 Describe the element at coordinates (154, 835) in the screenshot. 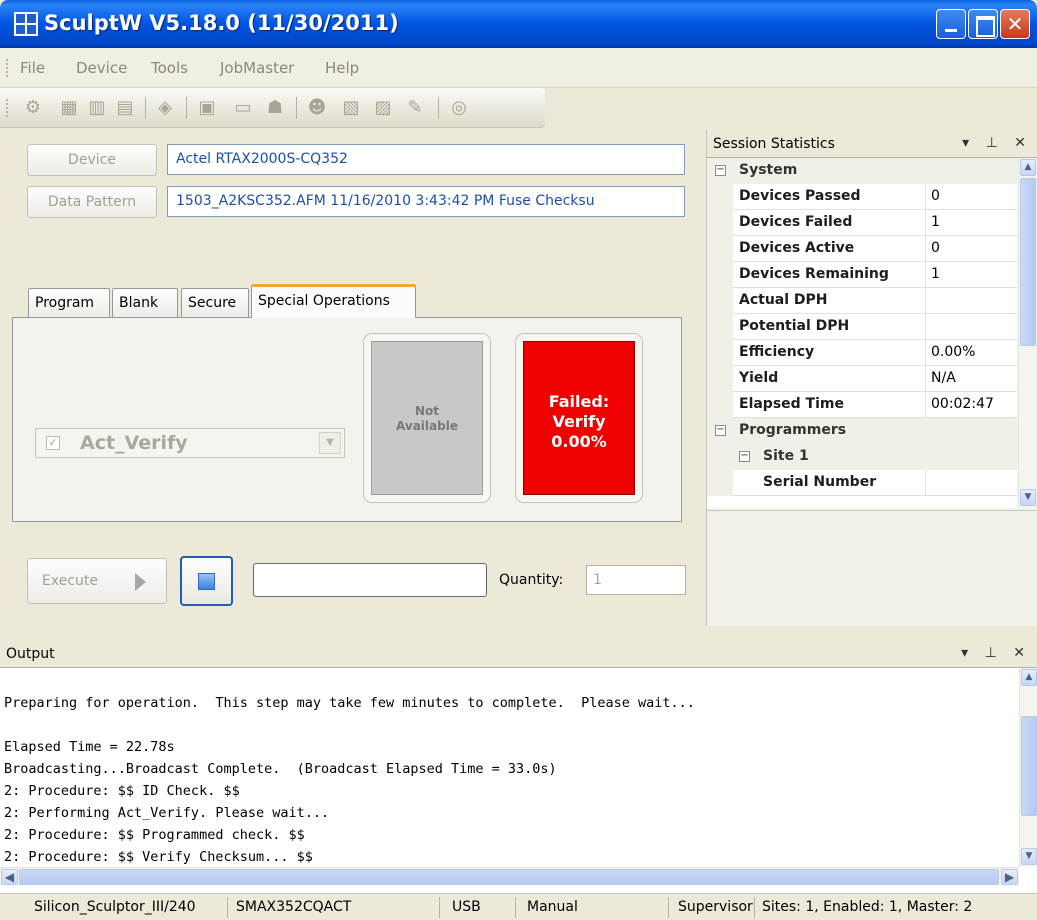

I see `log-line: 2: Procedure: $$ Programmed check. $$` at that location.